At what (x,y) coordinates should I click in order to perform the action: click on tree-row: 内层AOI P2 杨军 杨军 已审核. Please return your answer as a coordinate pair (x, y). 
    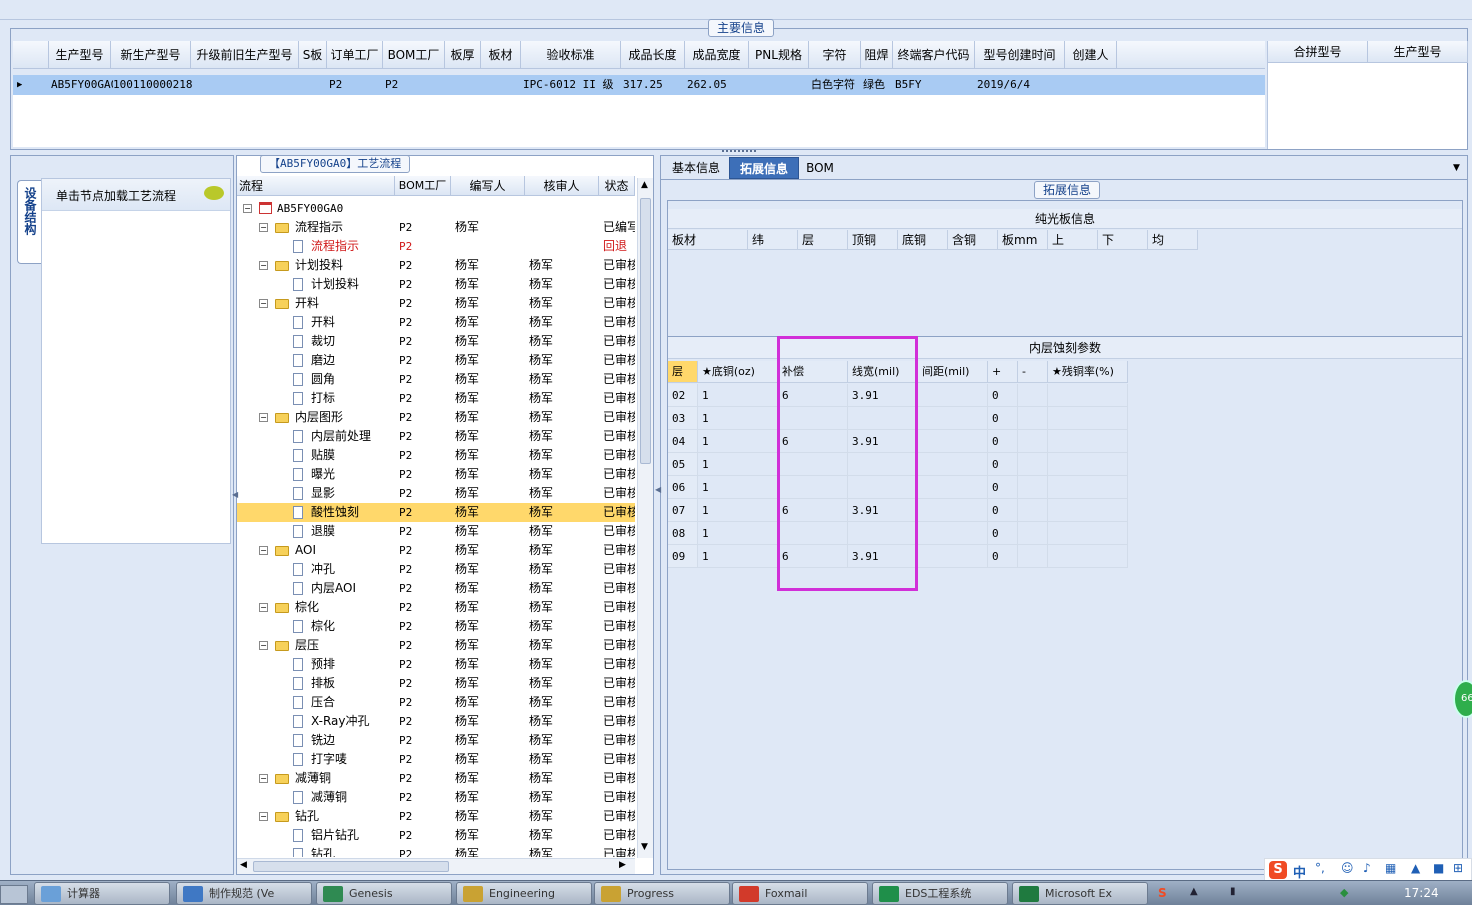
    Looking at the image, I should click on (436, 588).